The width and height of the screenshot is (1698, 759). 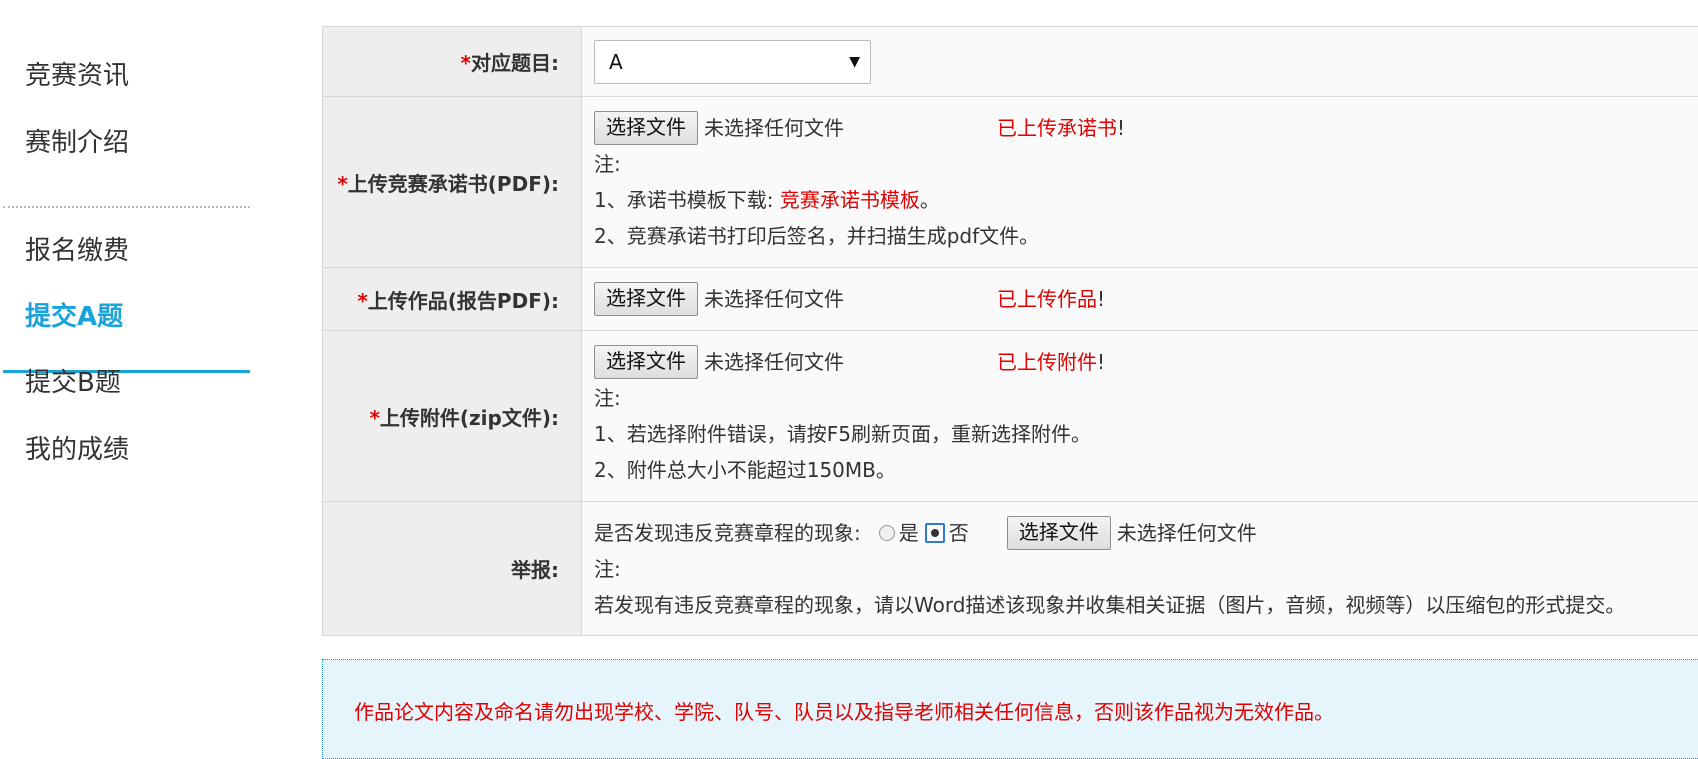 I want to click on report-label: 举报:, so click(x=452, y=569).